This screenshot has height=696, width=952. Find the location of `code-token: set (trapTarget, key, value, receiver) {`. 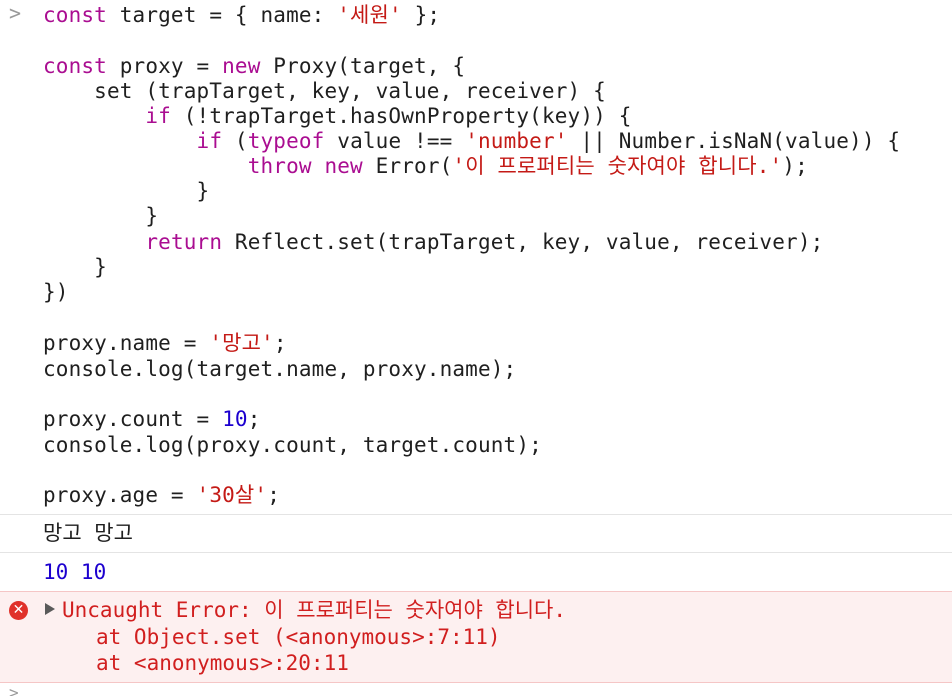

code-token: set (trapTarget, key, value, receiver) { is located at coordinates (324, 91).